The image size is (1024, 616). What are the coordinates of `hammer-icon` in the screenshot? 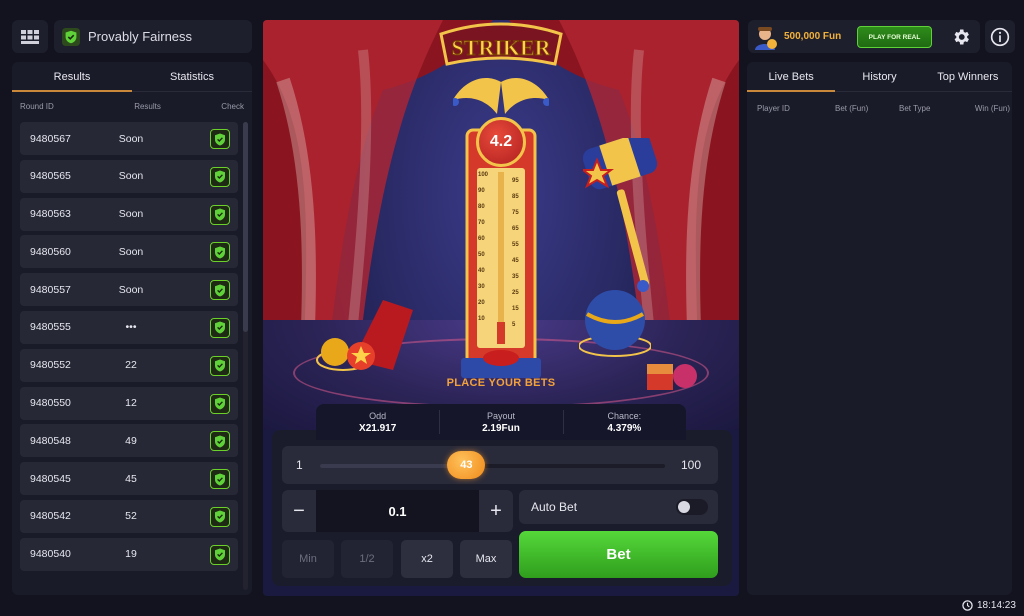 It's located at (620, 215).